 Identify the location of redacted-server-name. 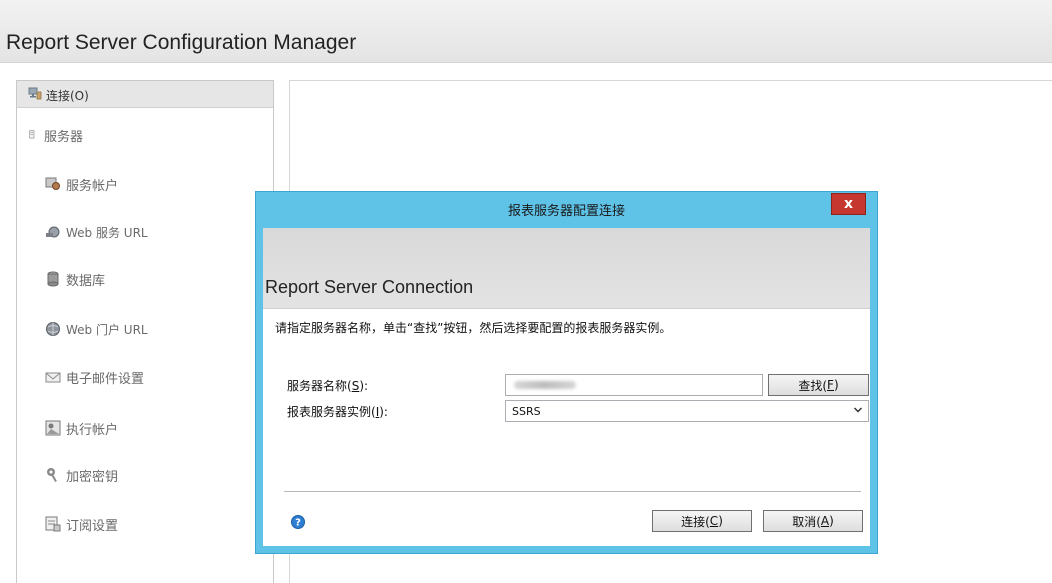
(545, 385).